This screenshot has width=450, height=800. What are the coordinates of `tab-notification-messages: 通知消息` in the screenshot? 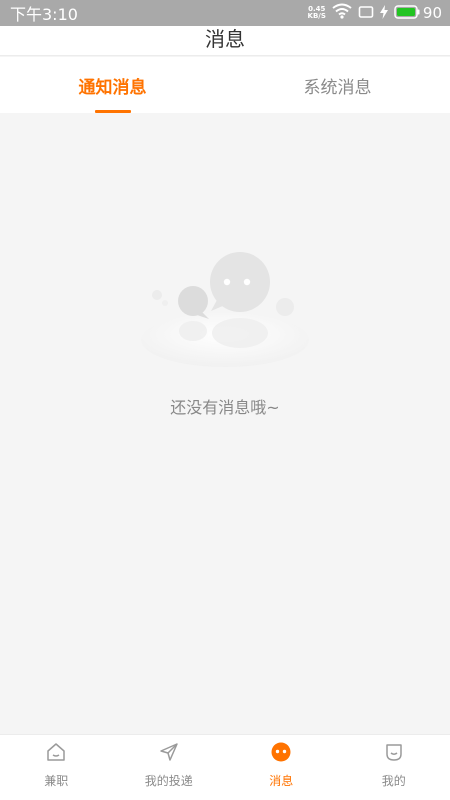 It's located at (112, 85).